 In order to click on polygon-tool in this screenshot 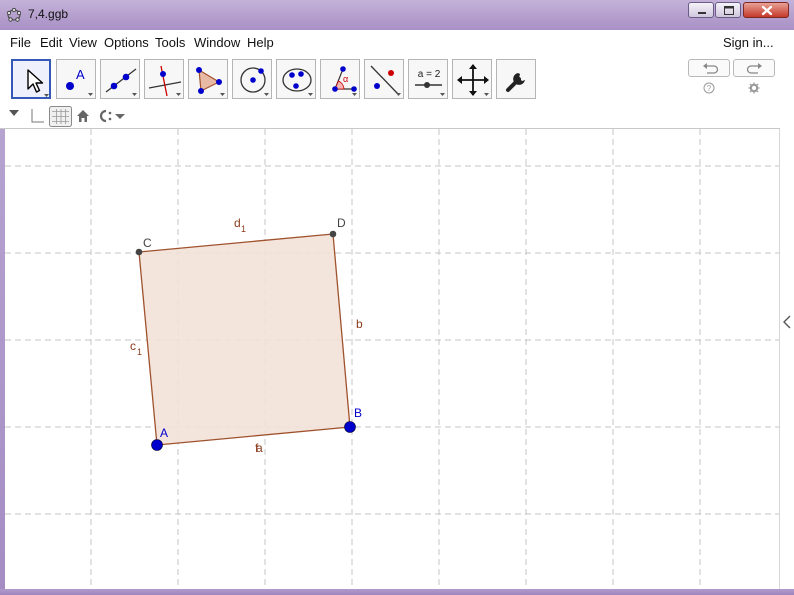, I will do `click(208, 79)`.